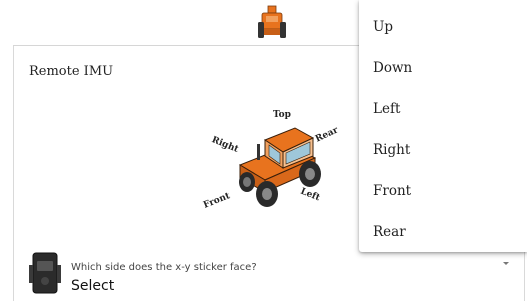  What do you see at coordinates (443, 68) in the screenshot?
I see `menu-option-down: Down` at bounding box center [443, 68].